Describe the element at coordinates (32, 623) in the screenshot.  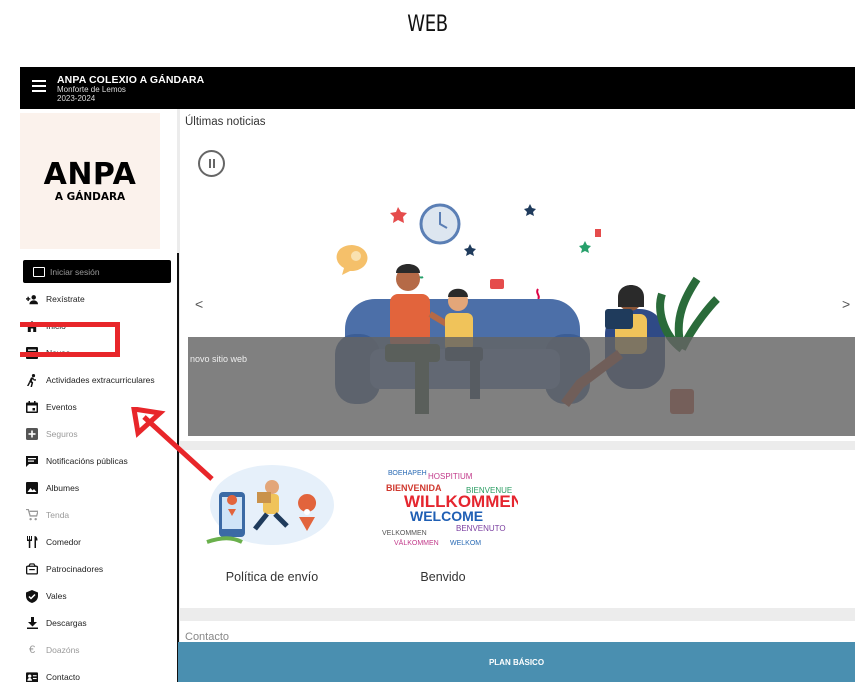
I see `download-icon` at that location.